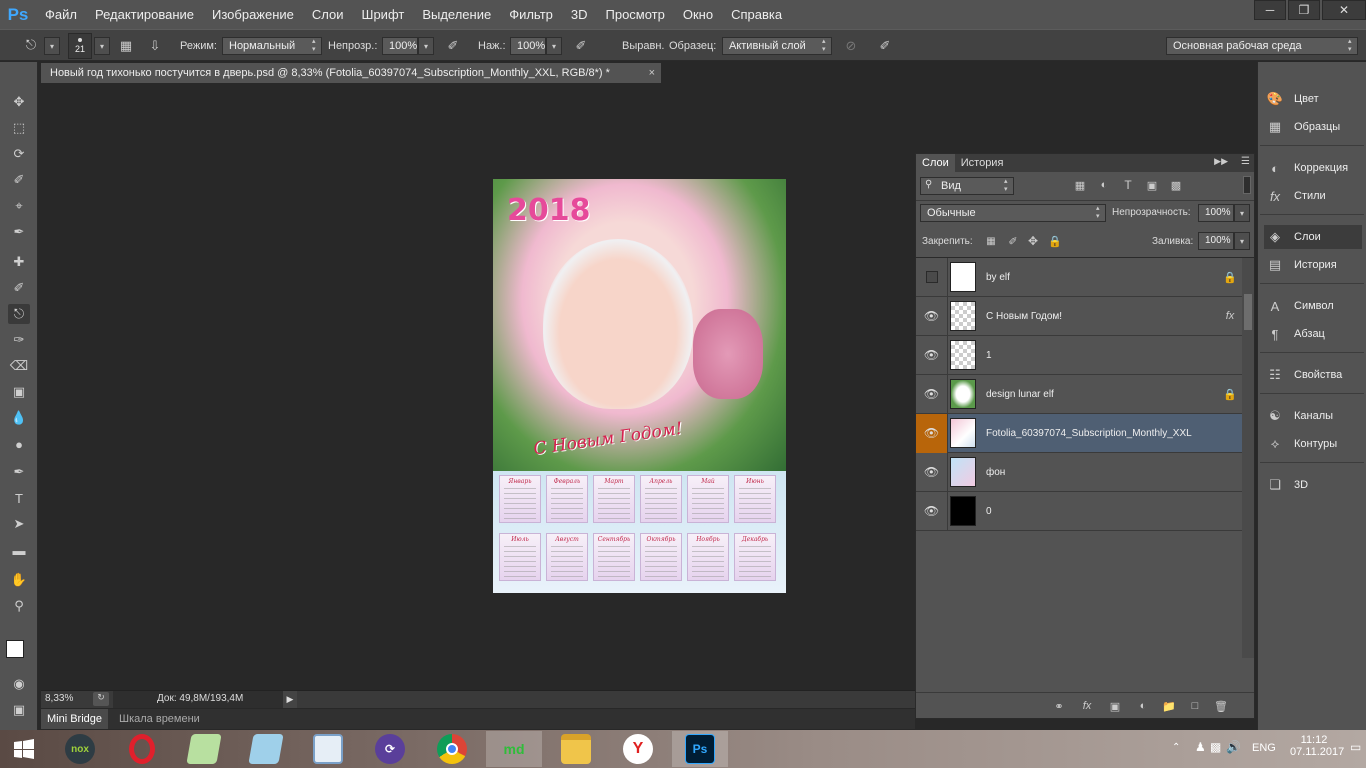 This screenshot has width=1366, height=768. Describe the element at coordinates (579, 14) in the screenshot. I see `menu-3d: 3D` at that location.